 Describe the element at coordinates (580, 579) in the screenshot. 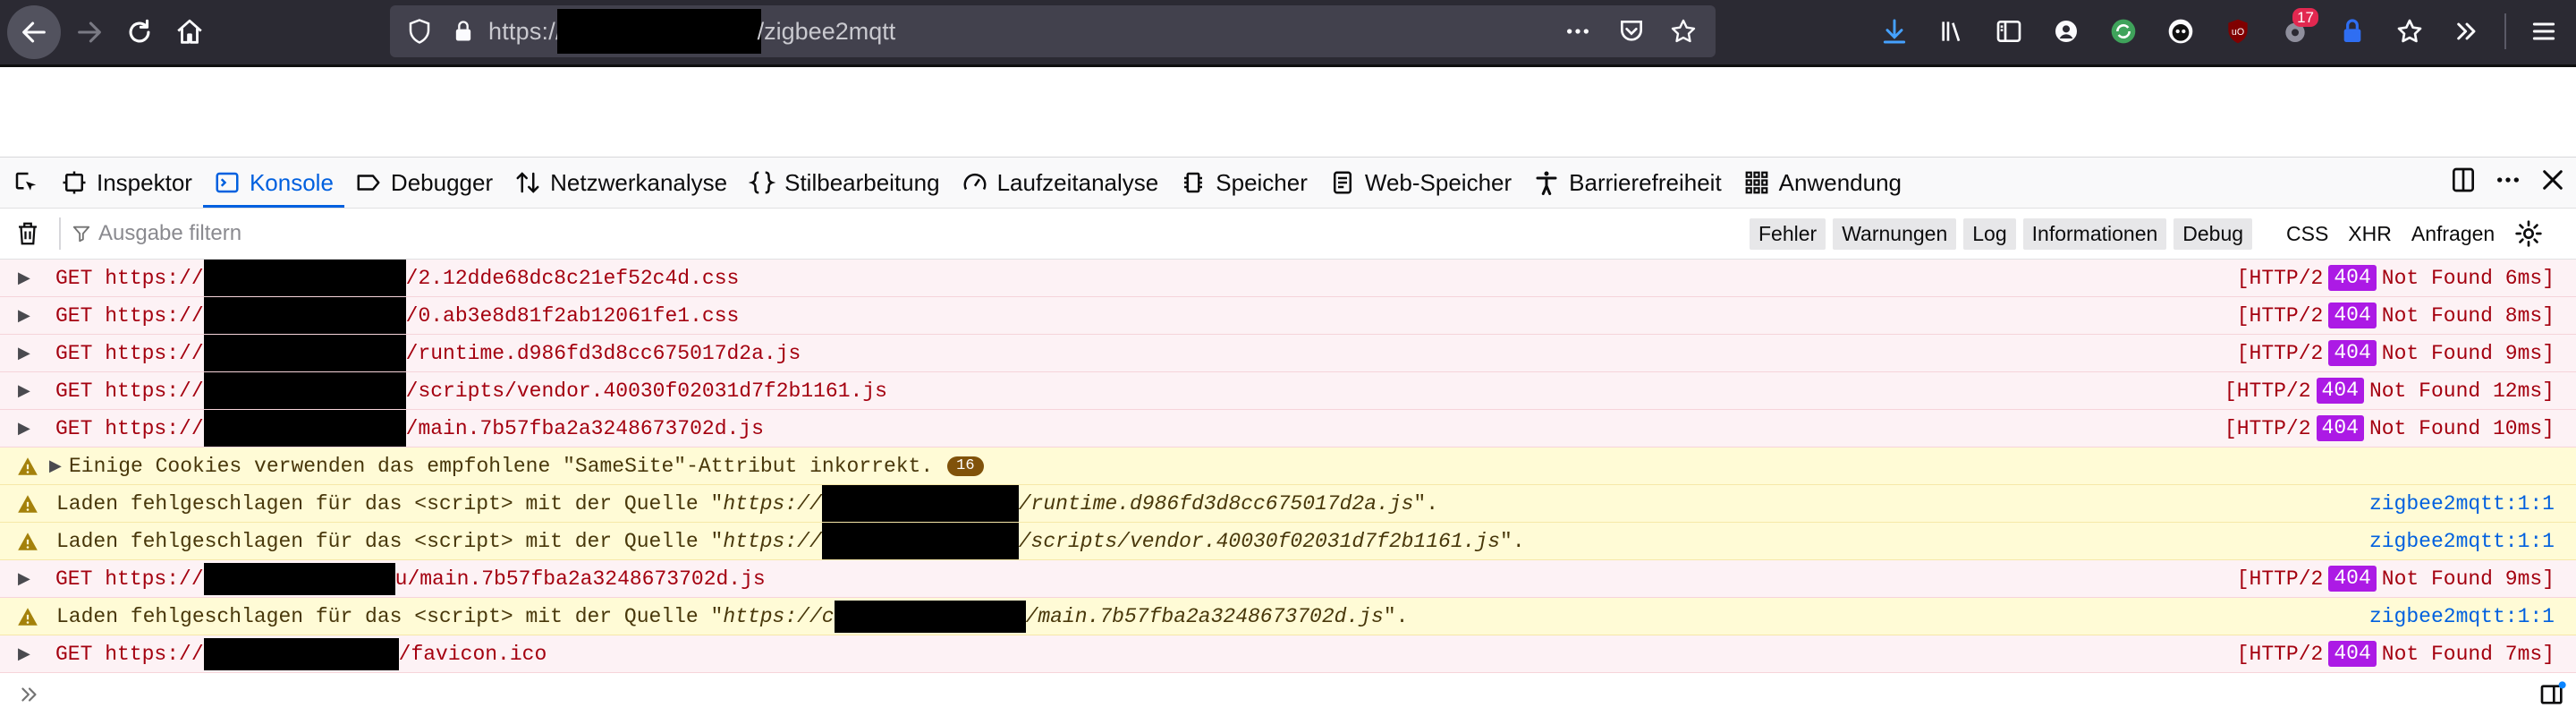

I see `request-path: u/main.7b57fba2a3248673702d.js` at that location.